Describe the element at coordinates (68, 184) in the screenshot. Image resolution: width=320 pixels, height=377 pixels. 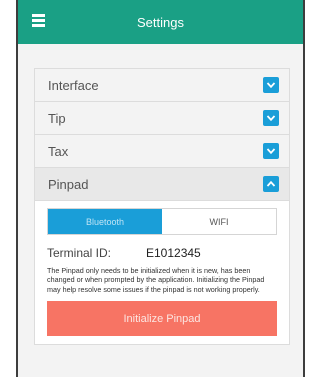
I see `section-label: Pinpad` at that location.